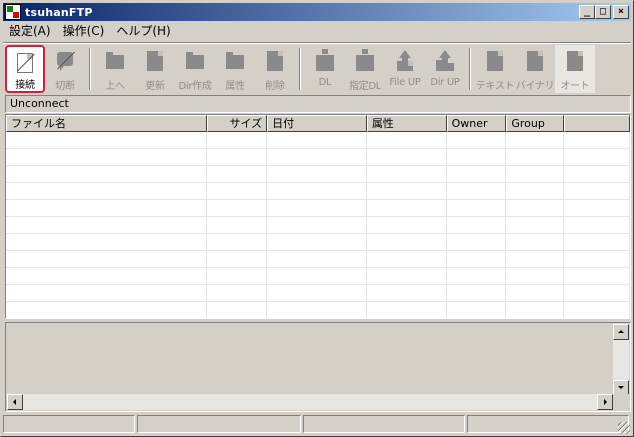  Describe the element at coordinates (621, 360) in the screenshot. I see `log-vertical-scrollbar` at that location.